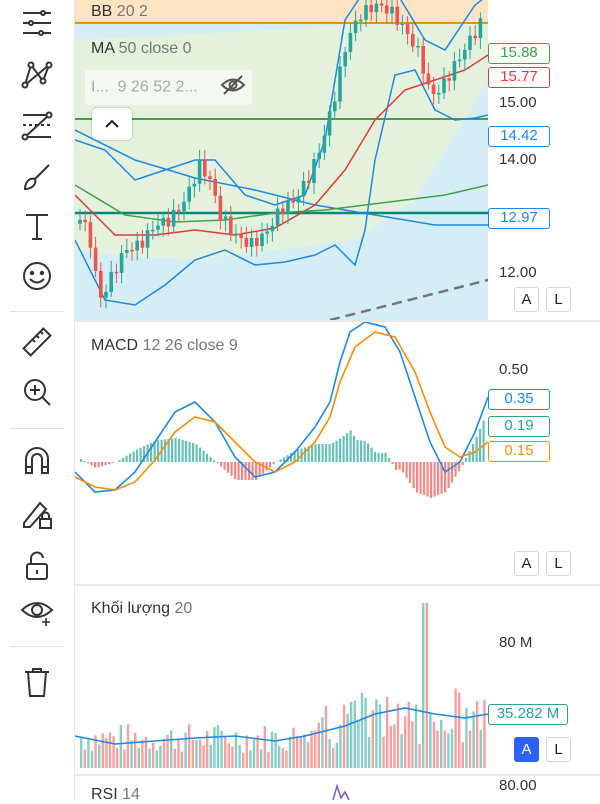  What do you see at coordinates (37, 514) in the screenshot?
I see `lock-drawing-icon` at bounding box center [37, 514].